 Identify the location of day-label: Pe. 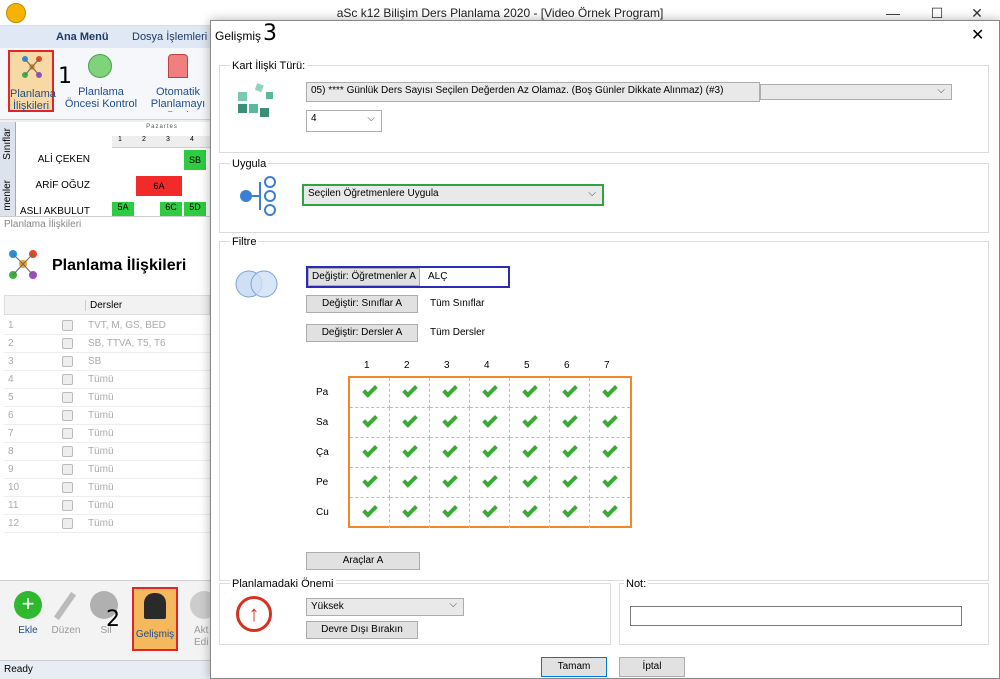
(322, 482).